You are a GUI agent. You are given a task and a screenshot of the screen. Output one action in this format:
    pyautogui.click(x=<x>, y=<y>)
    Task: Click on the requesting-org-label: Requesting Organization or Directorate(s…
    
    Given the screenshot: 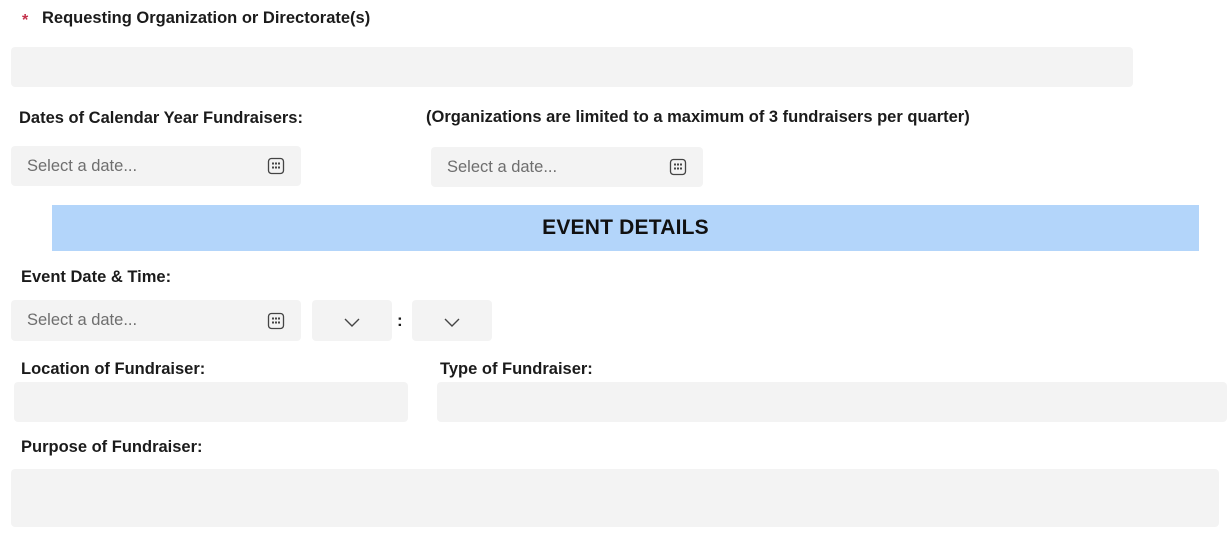 What is the action you would take?
    pyautogui.click(x=206, y=18)
    